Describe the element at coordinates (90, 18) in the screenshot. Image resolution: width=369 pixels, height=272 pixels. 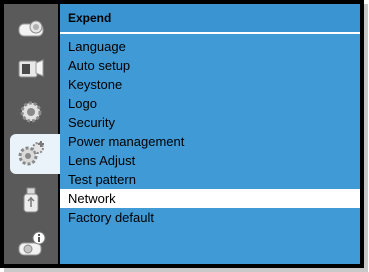
I see `menu-title: Expend` at that location.